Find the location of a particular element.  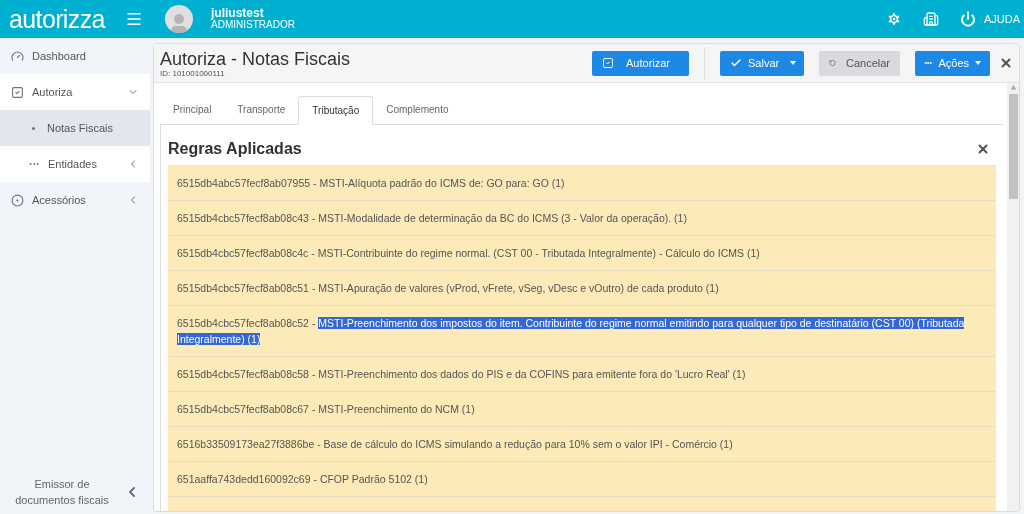

sidebar-footer-text: Emissor de documentos fiscais is located at coordinates (62, 492).